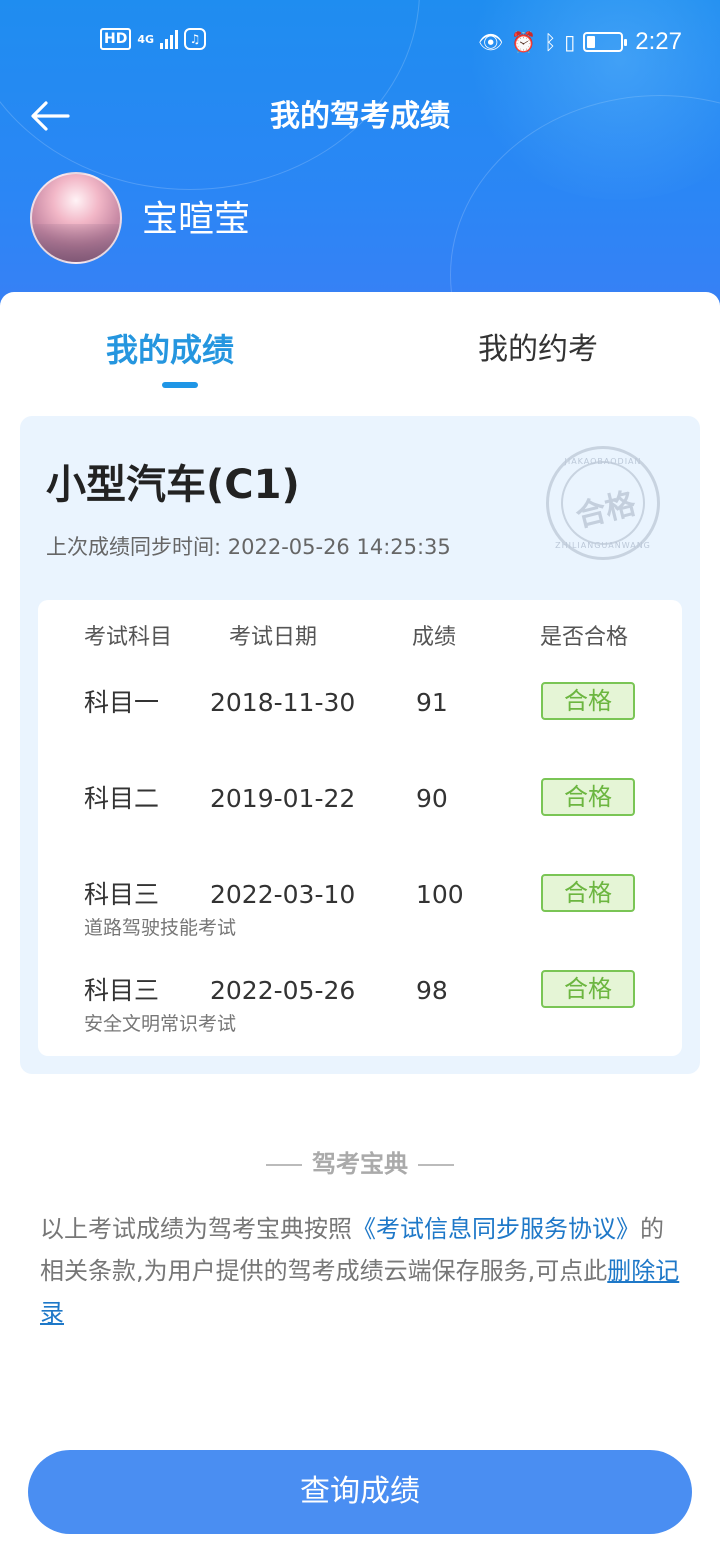 The width and height of the screenshot is (720, 1560). I want to click on agreement-link: 《考试信息同步服务协议》, so click(496, 1229).